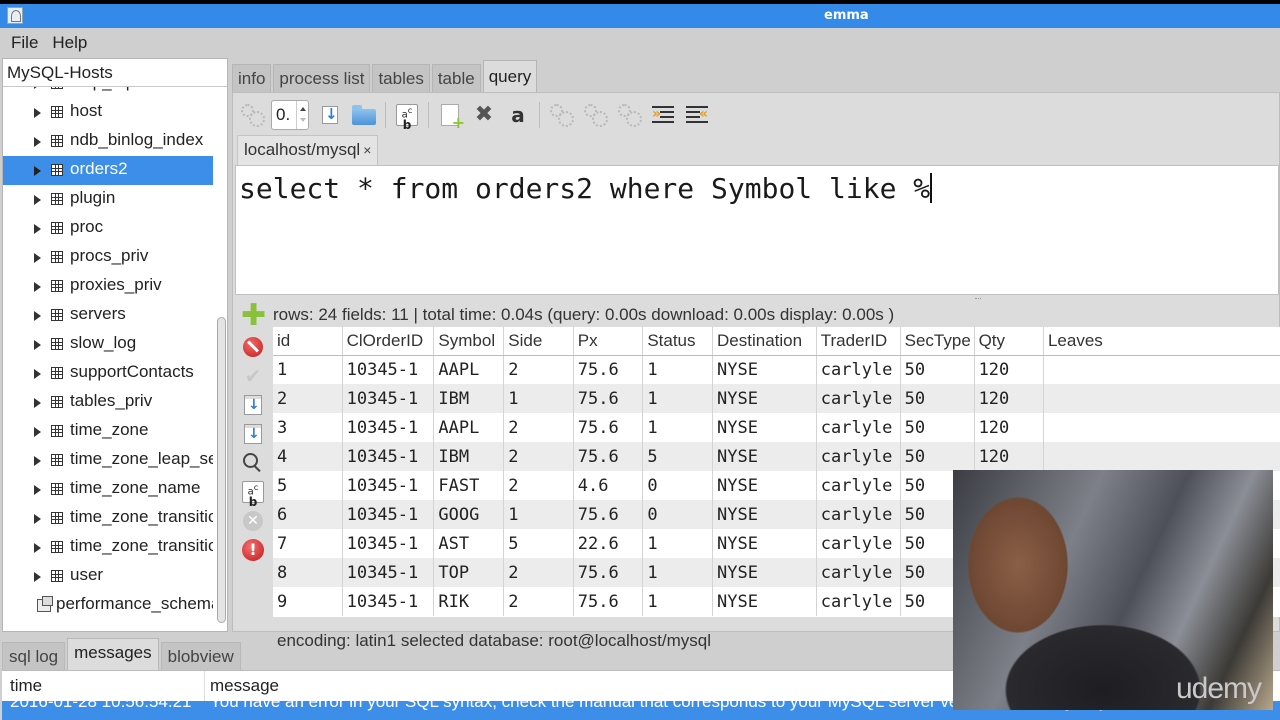 This screenshot has height=720, width=1280. Describe the element at coordinates (678, 341) in the screenshot. I see `column-header-status: Status` at that location.